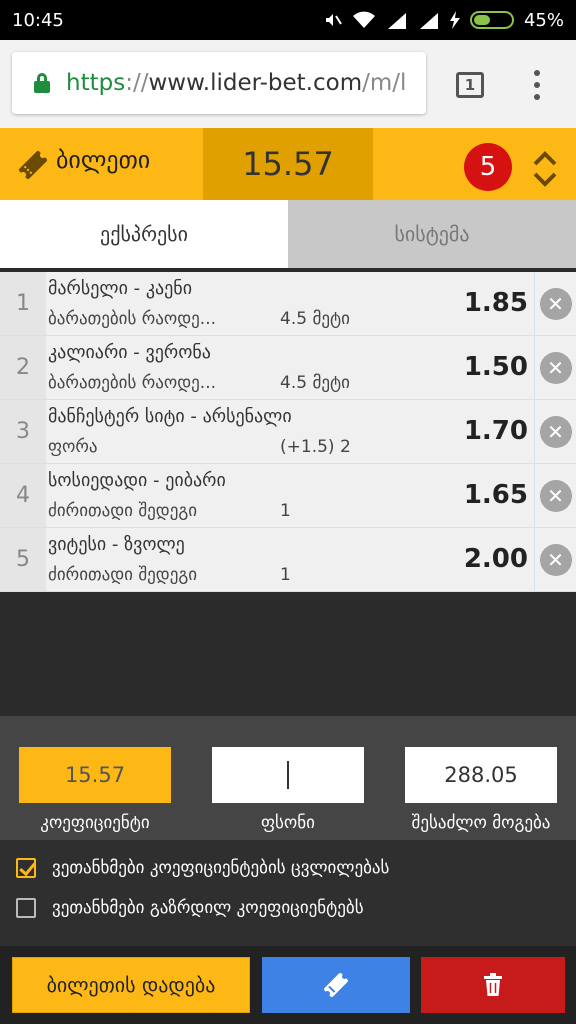 This screenshot has width=576, height=1024. Describe the element at coordinates (538, 85) in the screenshot. I see `browser-menu-icon` at that location.